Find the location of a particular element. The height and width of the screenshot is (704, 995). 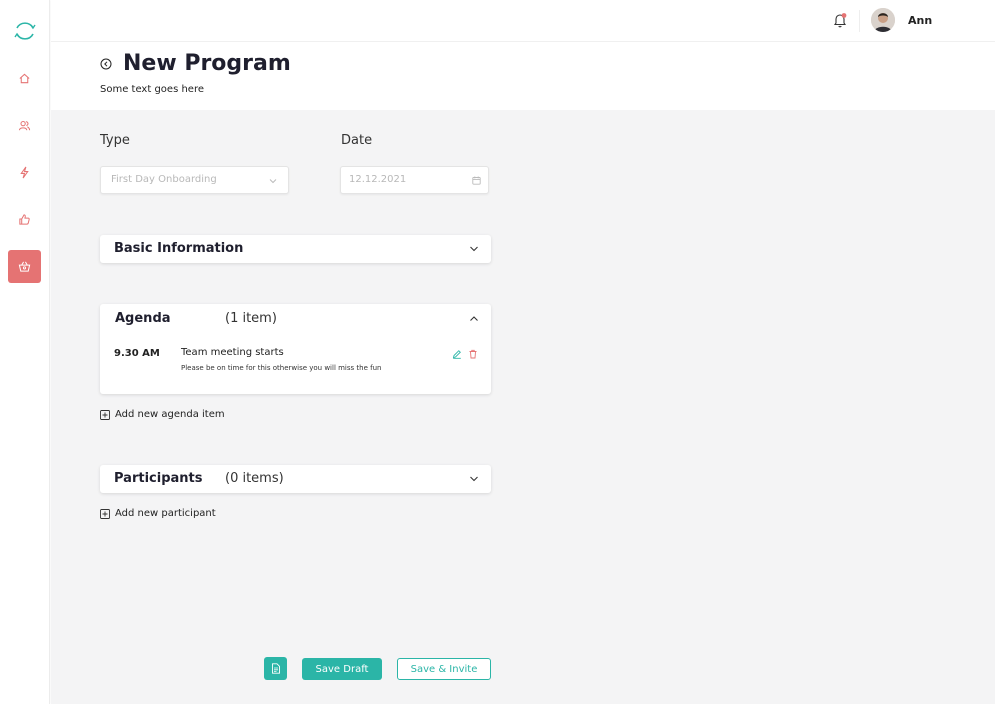

users-icon is located at coordinates (24, 125).